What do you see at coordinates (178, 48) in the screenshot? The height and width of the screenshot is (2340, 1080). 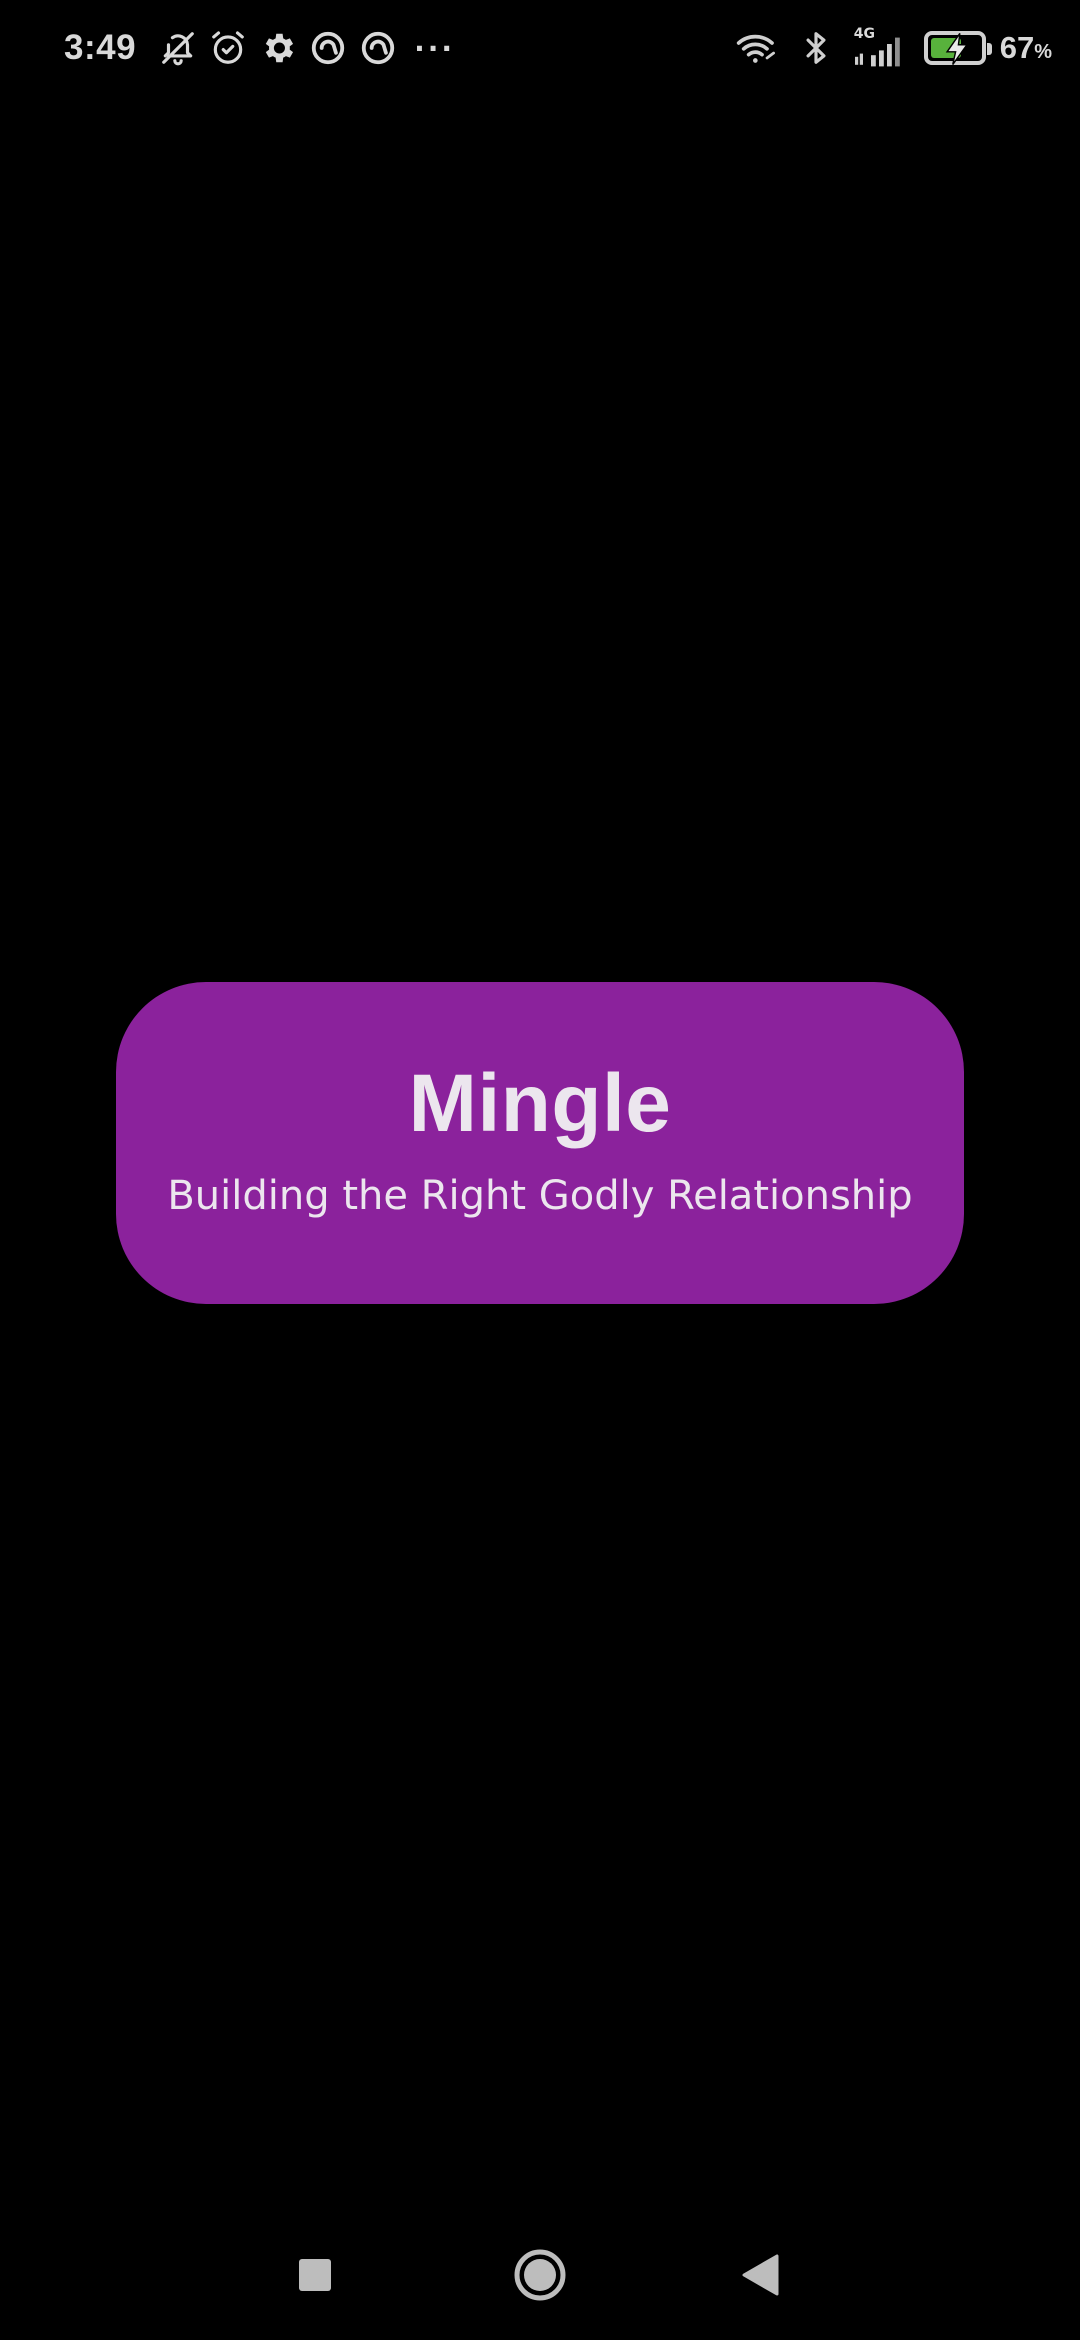 I see `bell-off-icon` at bounding box center [178, 48].